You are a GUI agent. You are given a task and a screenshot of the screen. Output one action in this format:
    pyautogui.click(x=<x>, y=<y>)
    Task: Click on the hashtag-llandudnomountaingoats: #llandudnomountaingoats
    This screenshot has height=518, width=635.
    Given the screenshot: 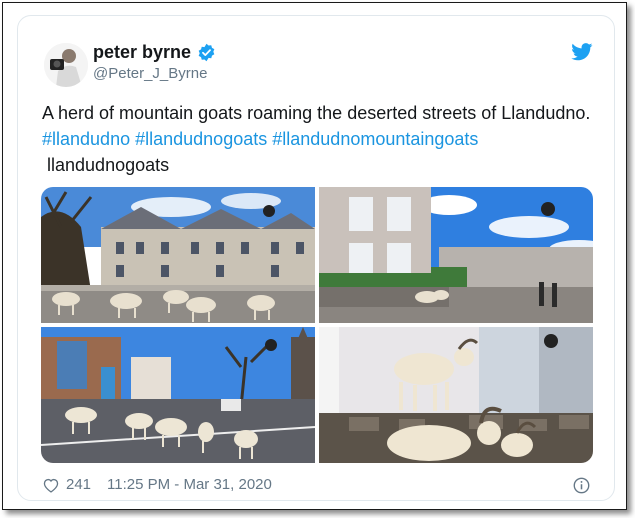 What is the action you would take?
    pyautogui.click(x=375, y=139)
    